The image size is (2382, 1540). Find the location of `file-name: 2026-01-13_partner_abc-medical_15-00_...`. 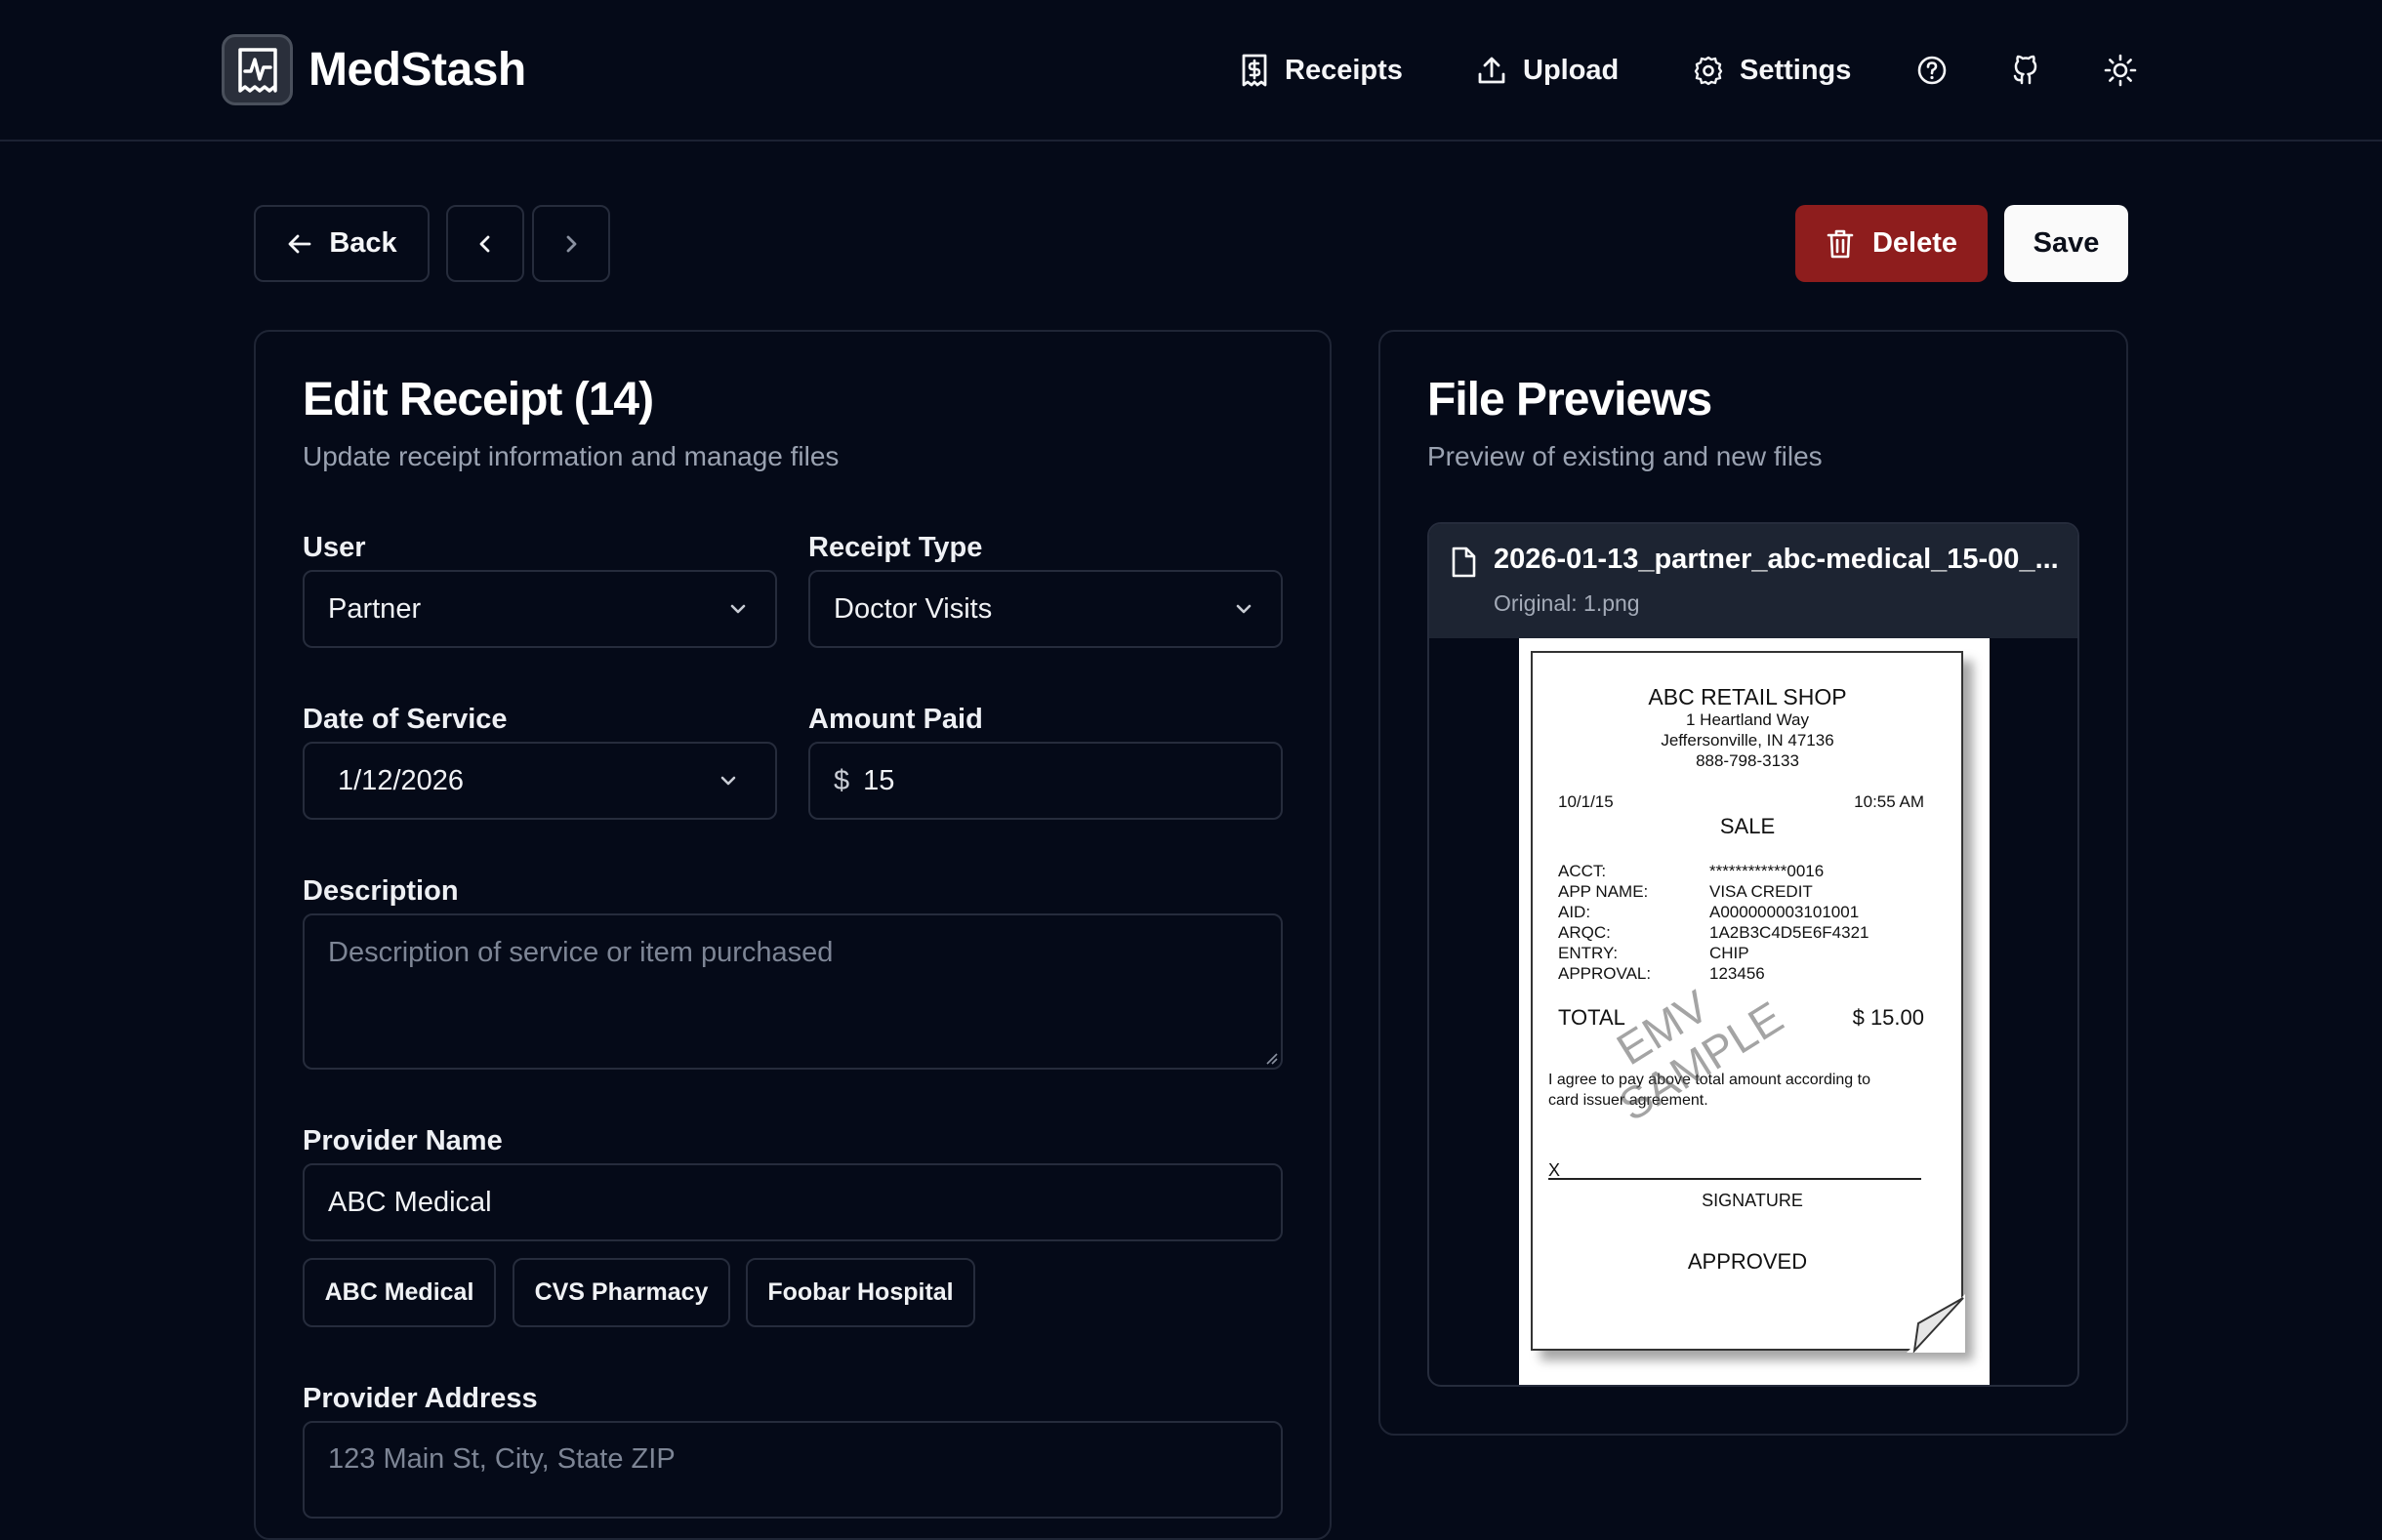

file-name: 2026-01-13_partner_abc-medical_15-00_... is located at coordinates (1776, 559).